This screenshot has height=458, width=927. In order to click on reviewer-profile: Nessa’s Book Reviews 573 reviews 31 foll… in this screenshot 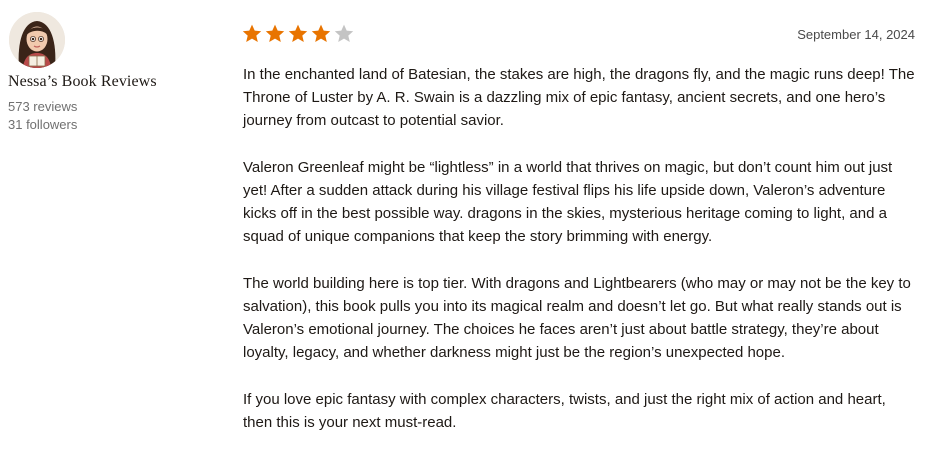, I will do `click(108, 73)`.